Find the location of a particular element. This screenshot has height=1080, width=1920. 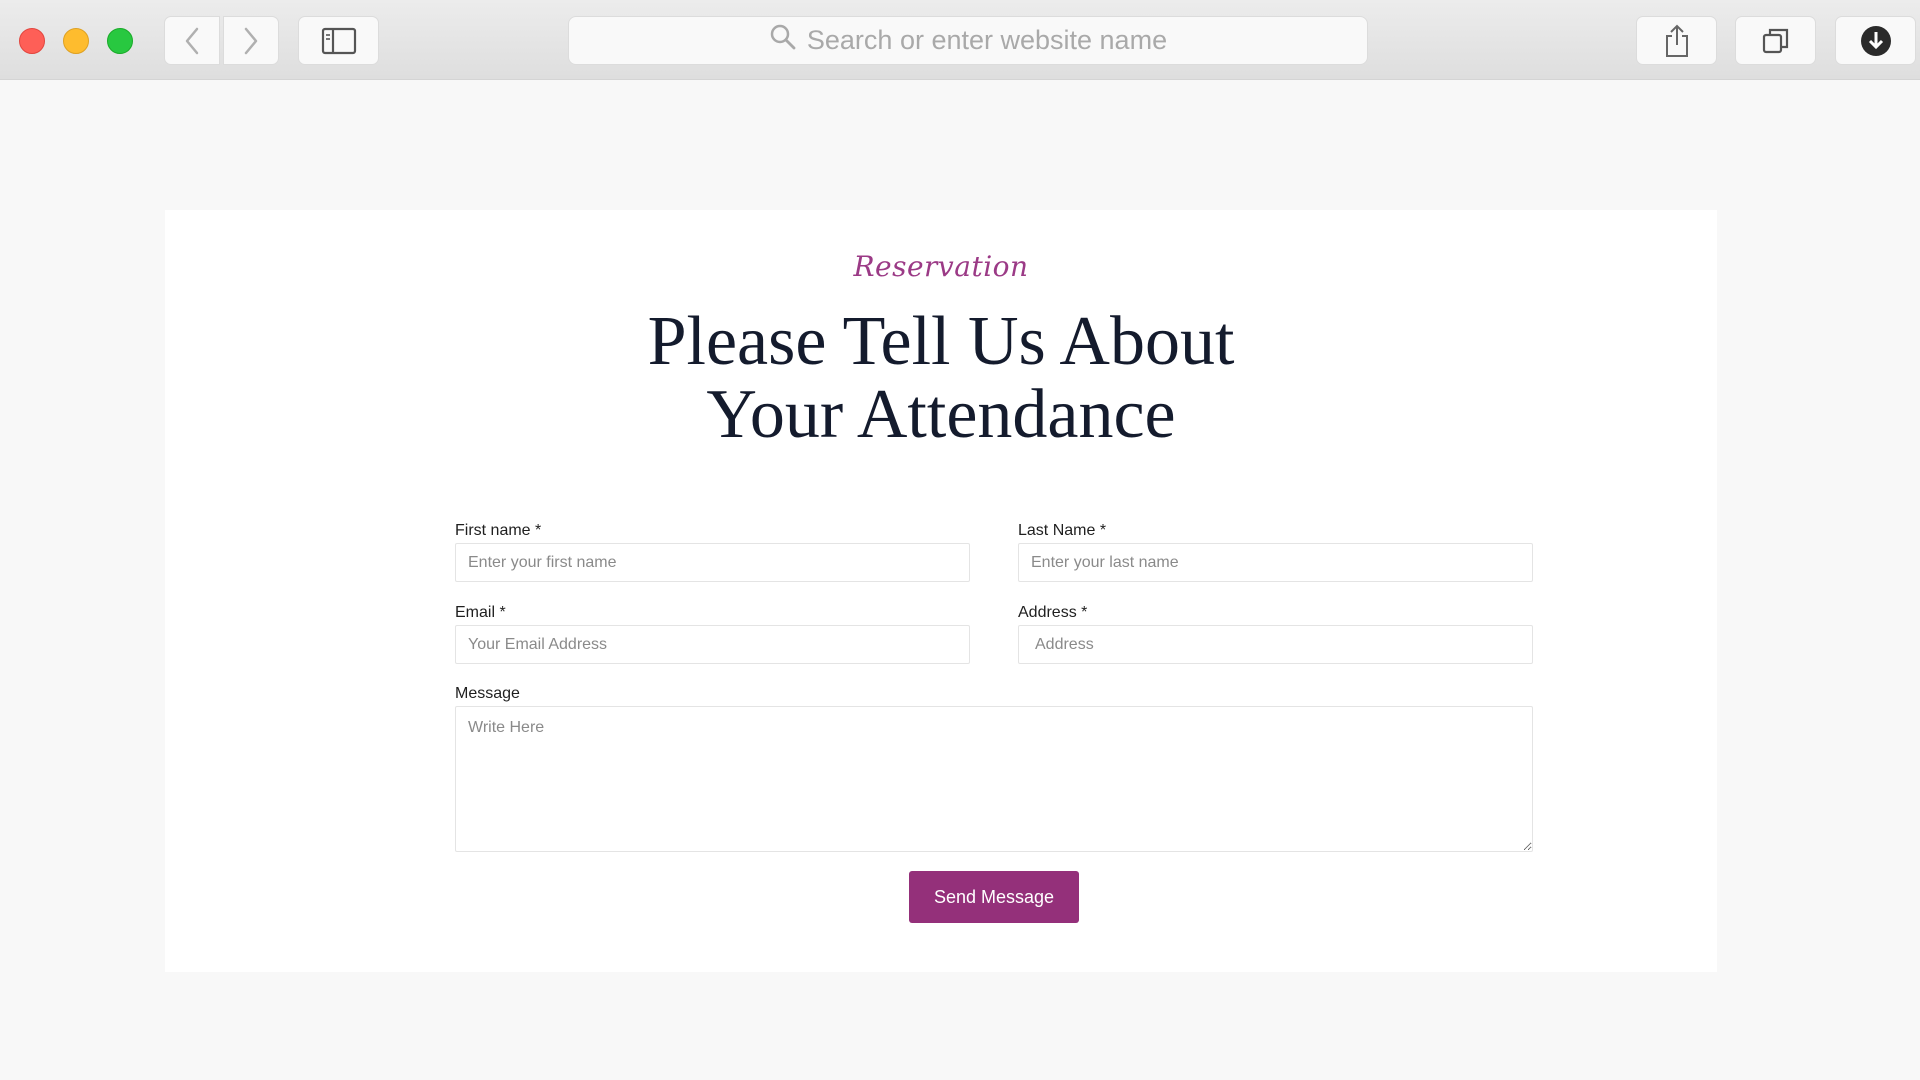

downloads-button is located at coordinates (1875, 40).